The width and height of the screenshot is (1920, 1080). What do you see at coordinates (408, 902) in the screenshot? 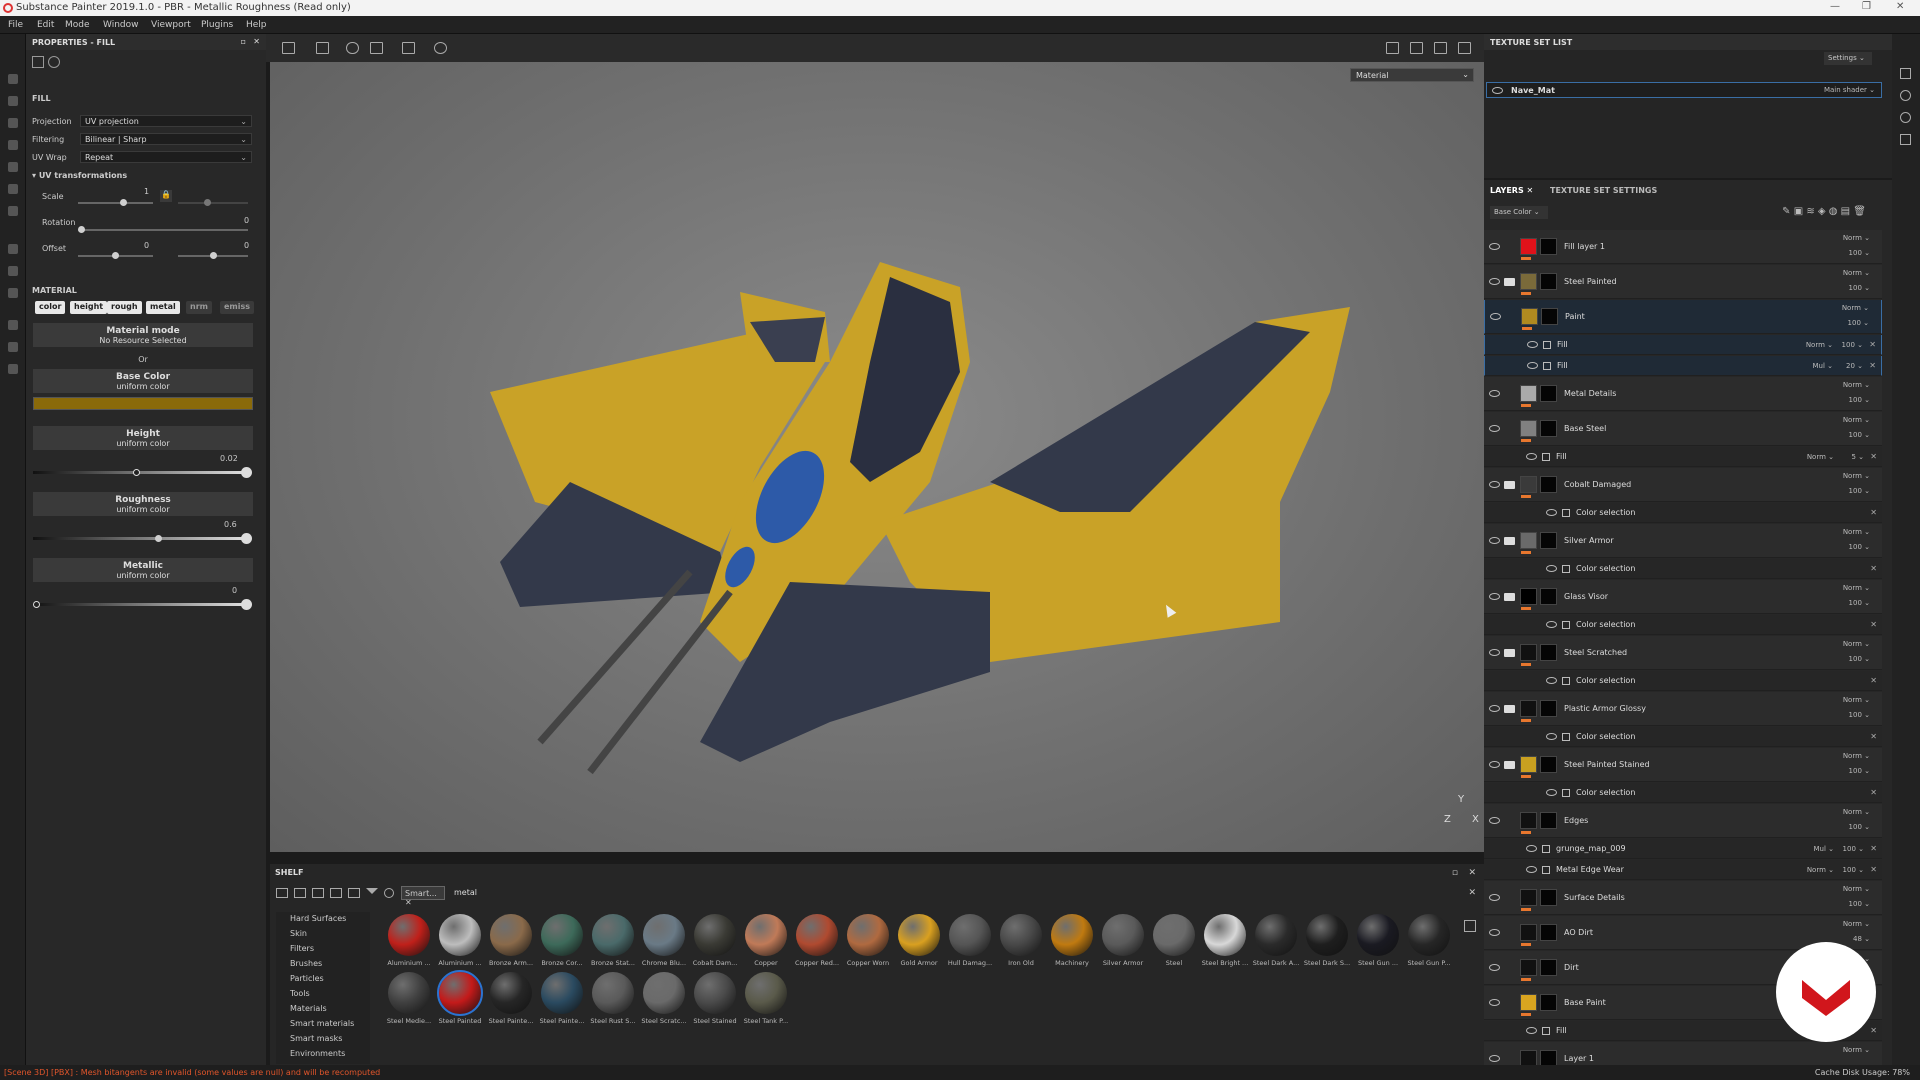
I see `remove-tag-icon: ✕` at bounding box center [408, 902].